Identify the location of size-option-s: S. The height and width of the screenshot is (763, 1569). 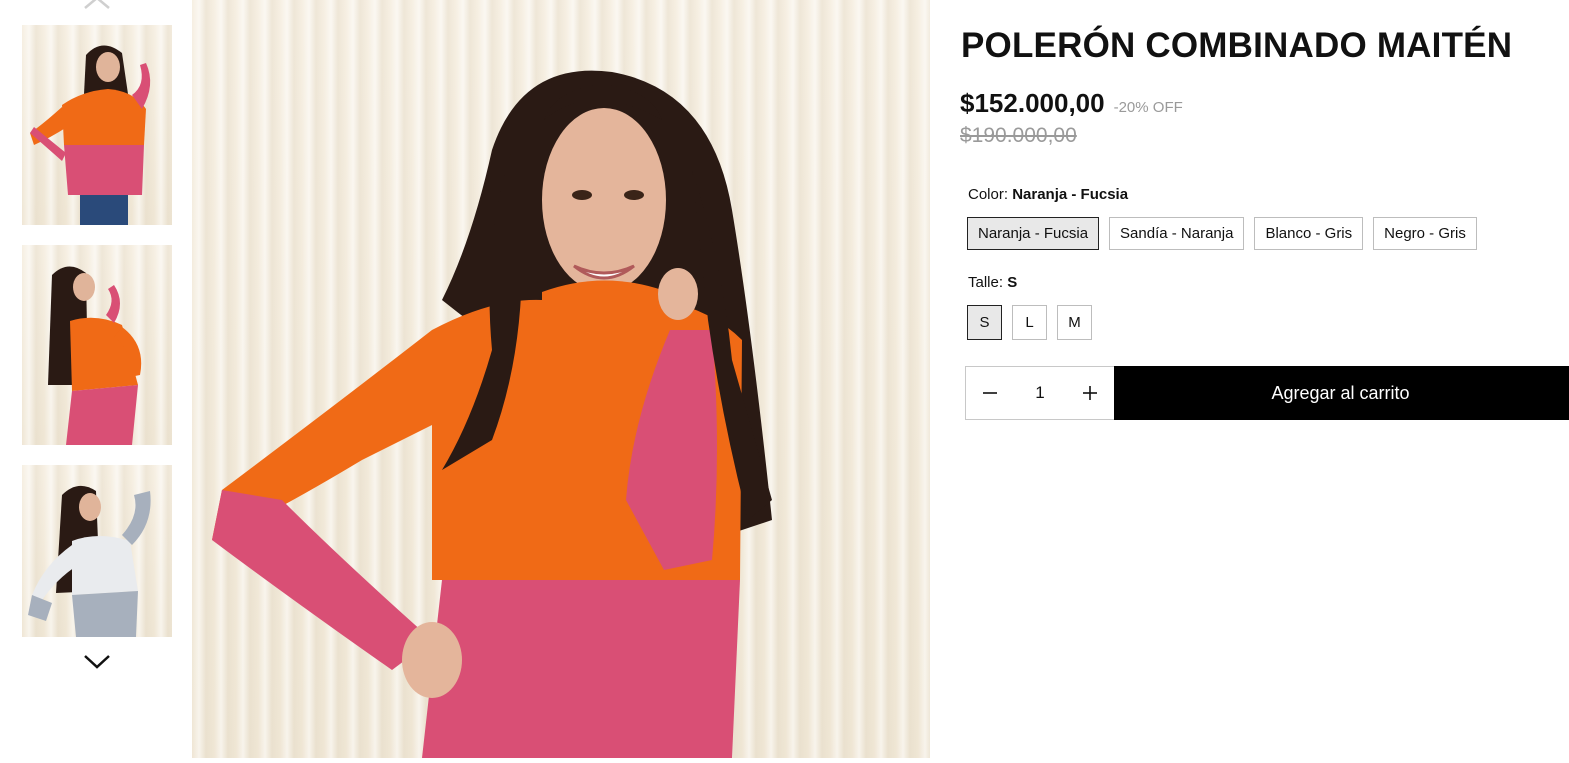
(984, 322).